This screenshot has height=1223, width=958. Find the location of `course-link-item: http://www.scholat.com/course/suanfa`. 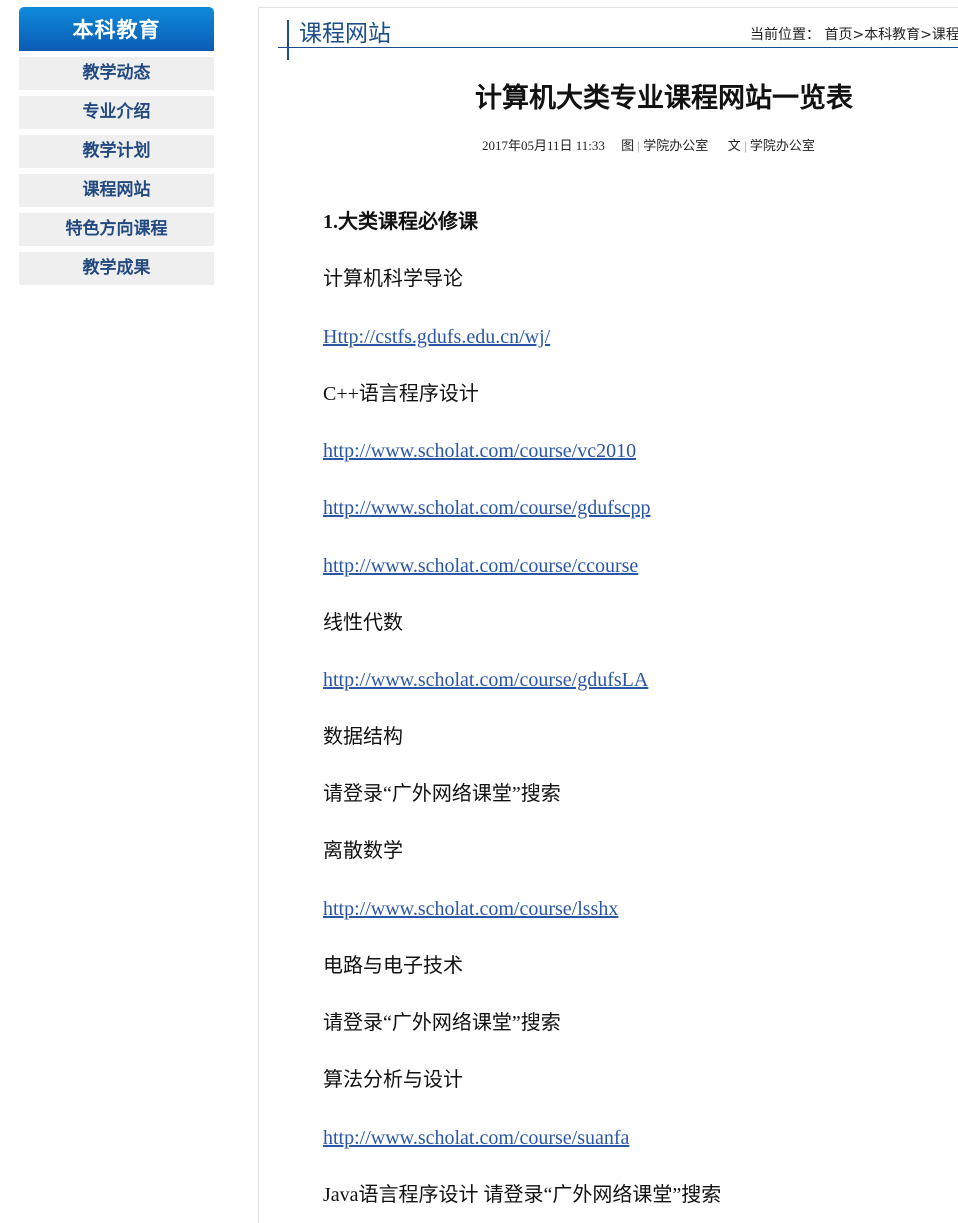

course-link-item: http://www.scholat.com/course/suanfa is located at coordinates (476, 1138).